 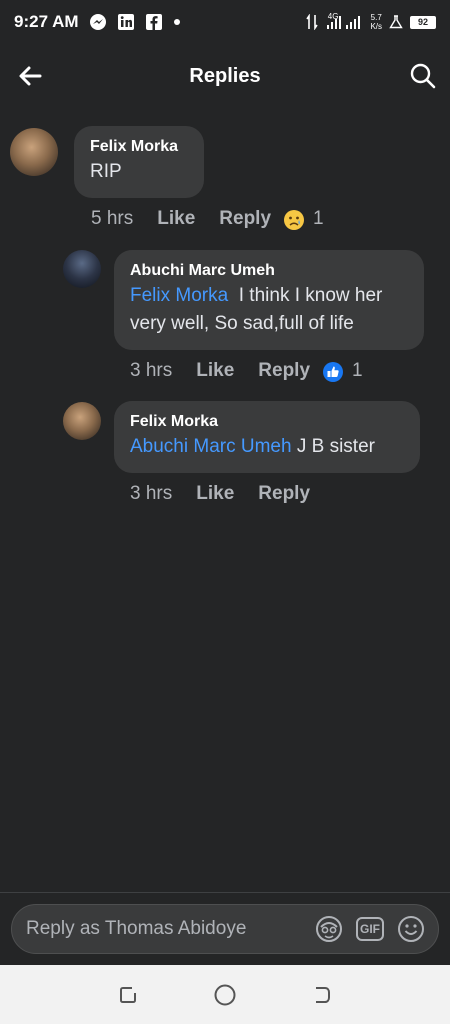 What do you see at coordinates (246, 371) in the screenshot?
I see `comment-actions: 3 hrs Like Reply 1` at bounding box center [246, 371].